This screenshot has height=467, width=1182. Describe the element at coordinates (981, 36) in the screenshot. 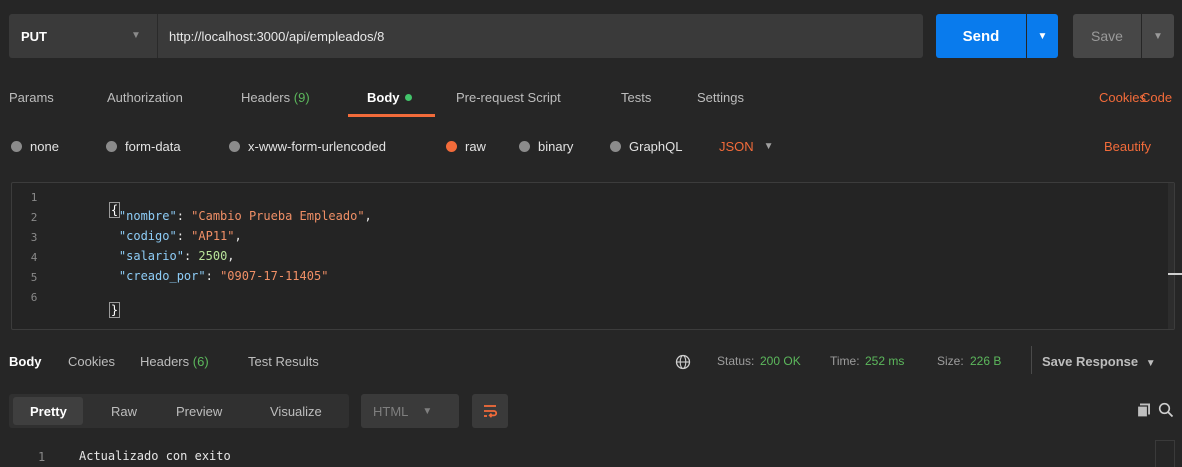

I see `send-button: Send` at that location.